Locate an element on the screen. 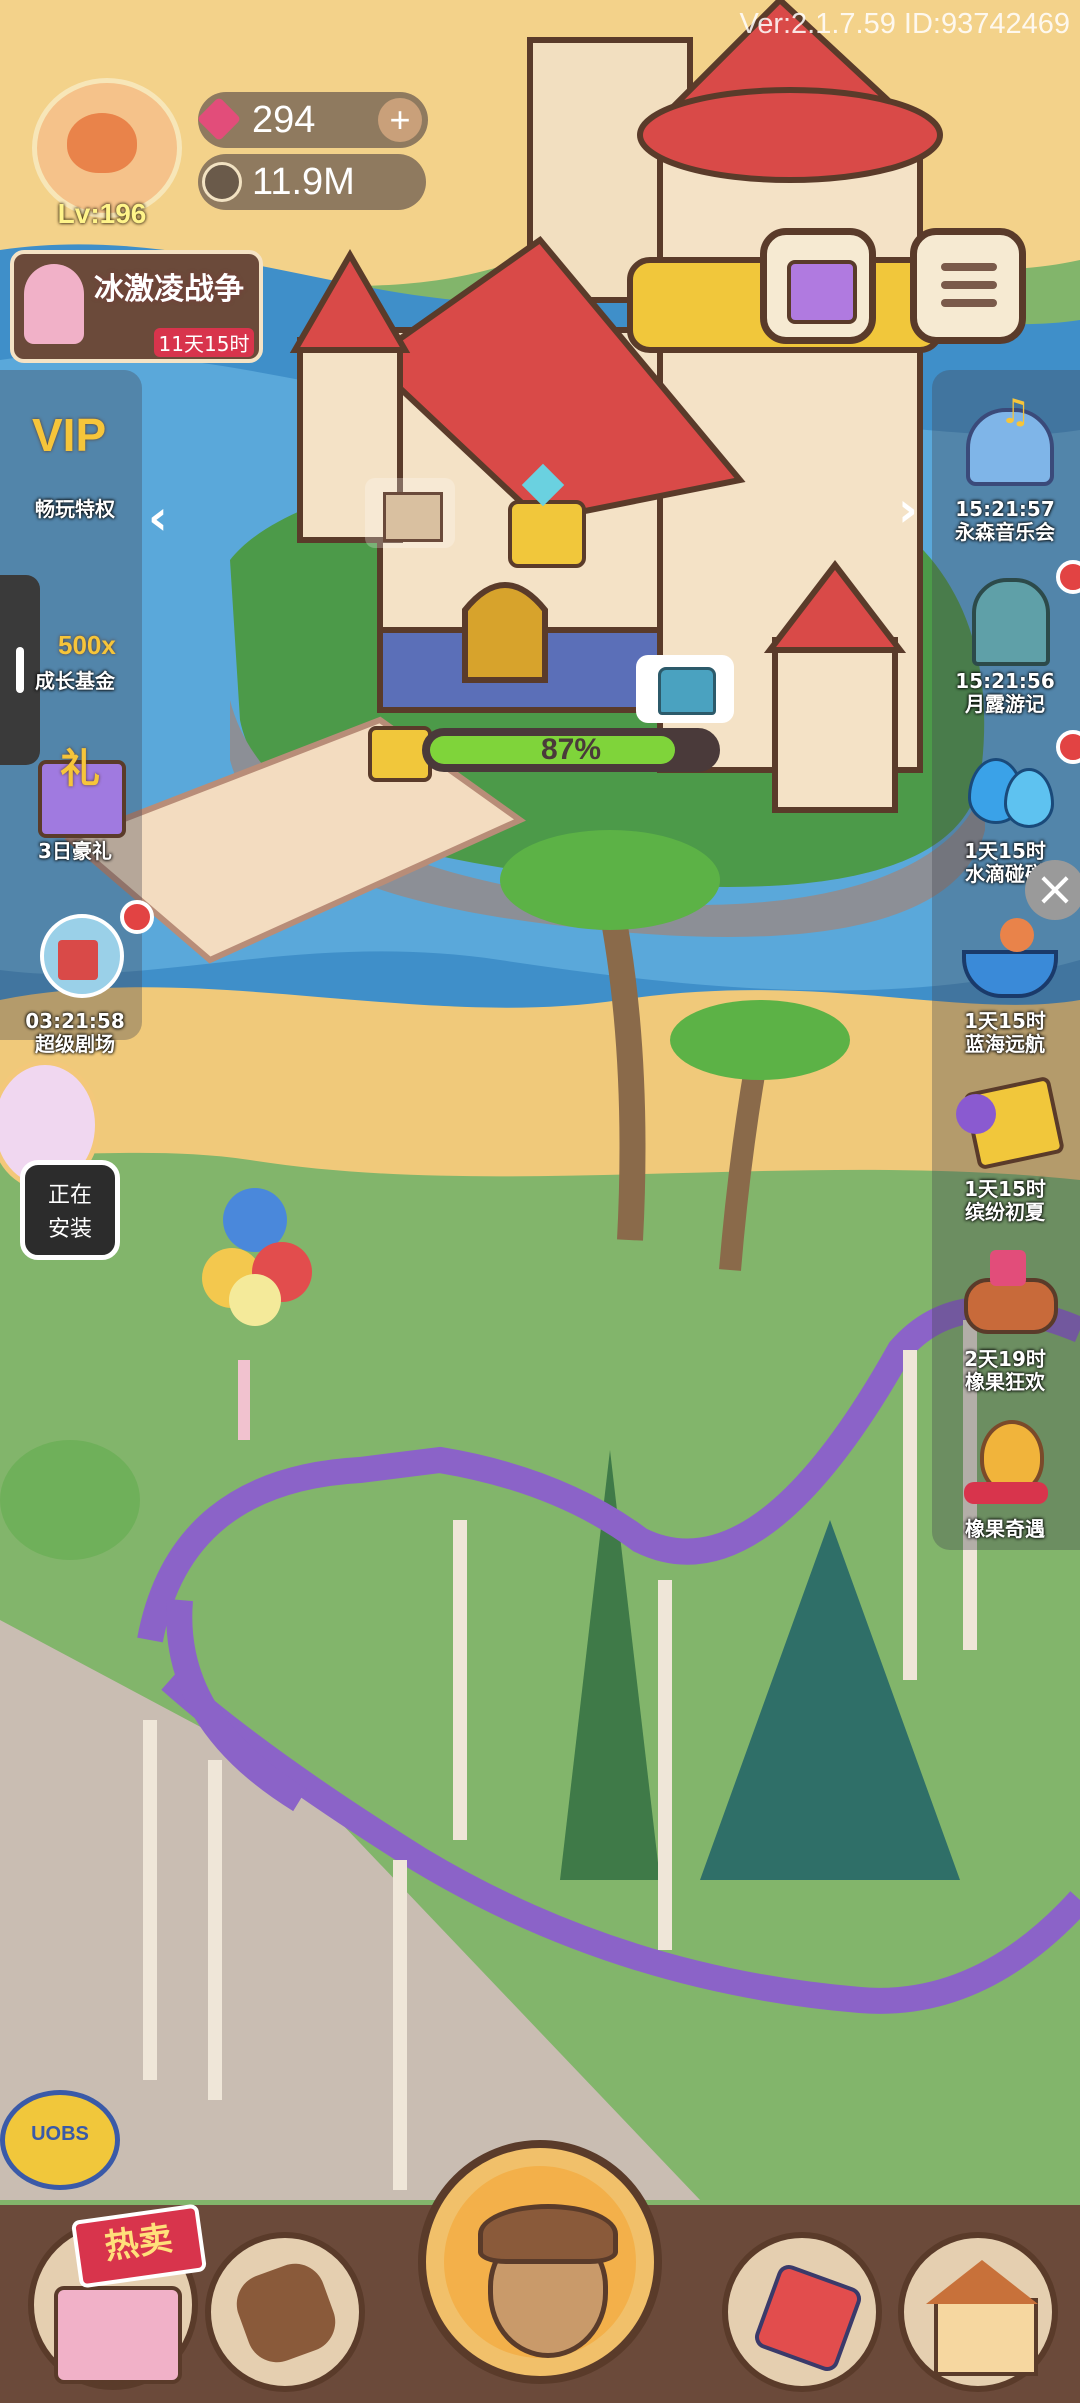 Image resolution: width=1080 pixels, height=2403 pixels. menu-icon is located at coordinates (969, 285).